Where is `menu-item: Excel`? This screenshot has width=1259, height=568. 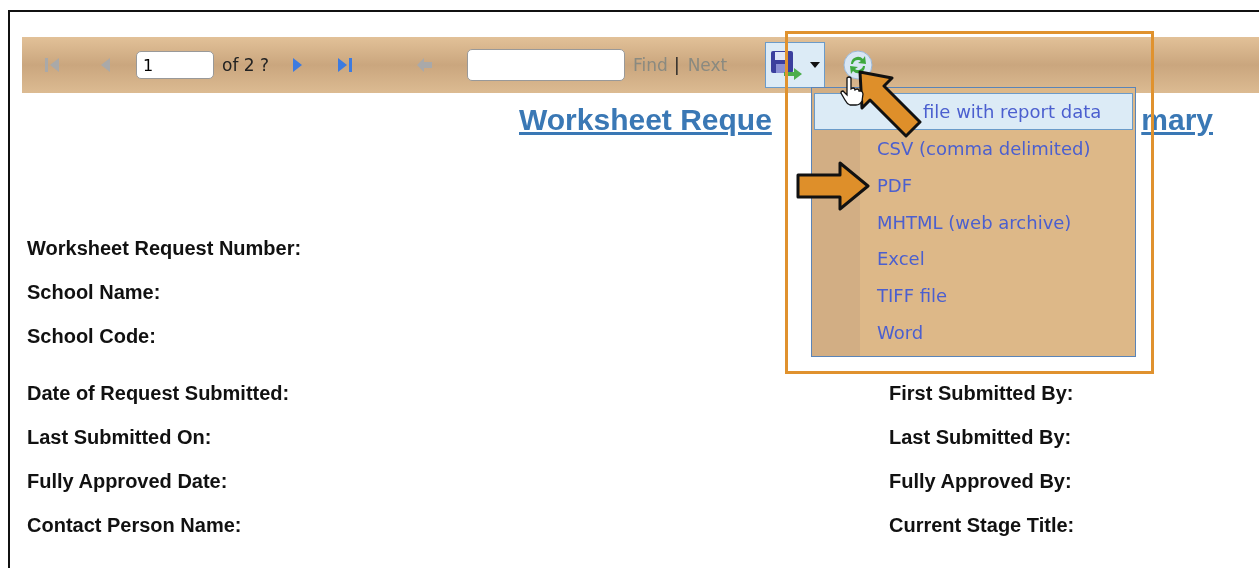
menu-item: Excel is located at coordinates (900, 259).